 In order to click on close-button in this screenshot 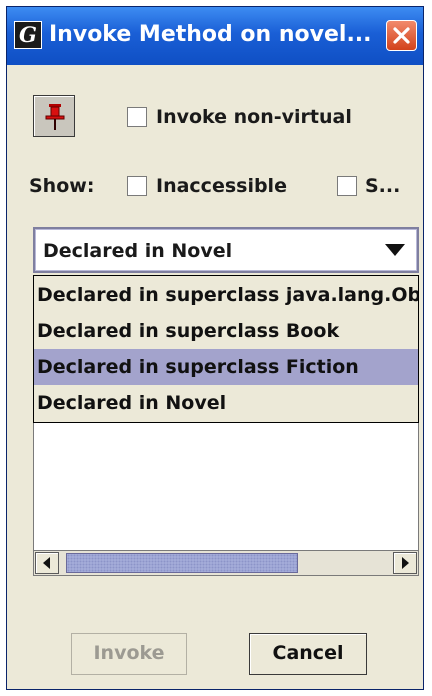, I will do `click(401, 35)`.